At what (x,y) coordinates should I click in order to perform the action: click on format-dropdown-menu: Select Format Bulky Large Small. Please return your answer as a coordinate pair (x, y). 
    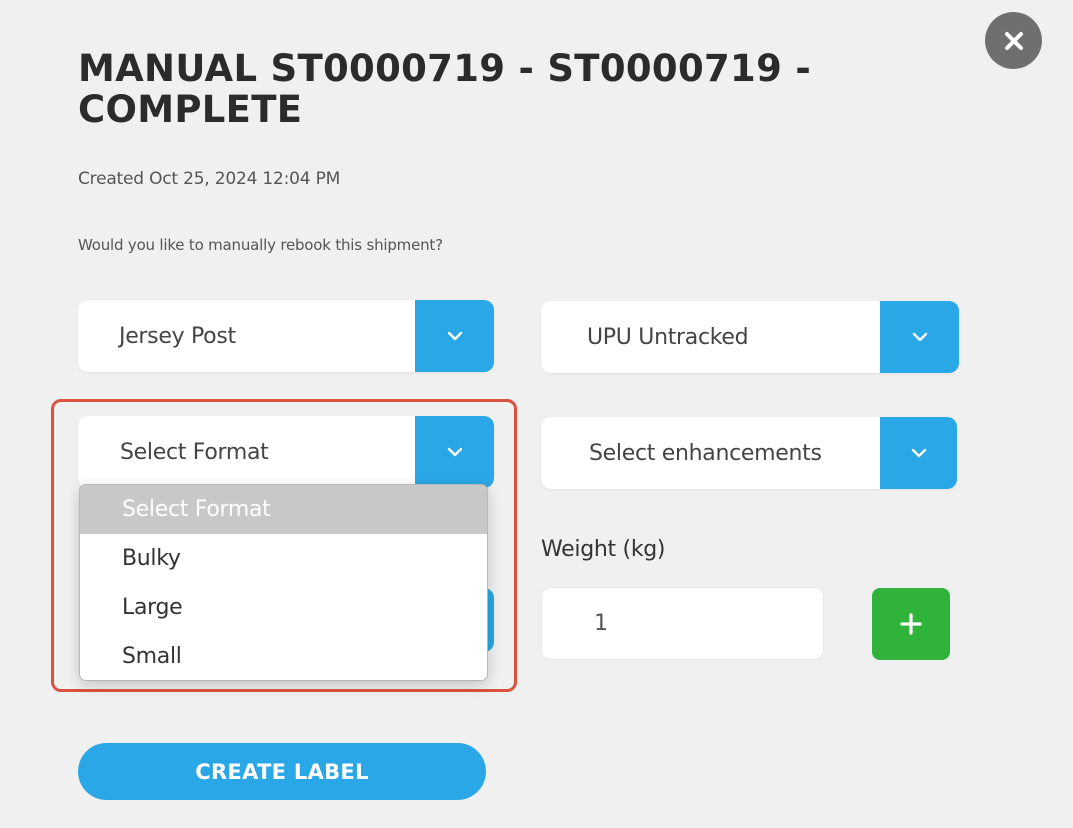
    Looking at the image, I should click on (283, 582).